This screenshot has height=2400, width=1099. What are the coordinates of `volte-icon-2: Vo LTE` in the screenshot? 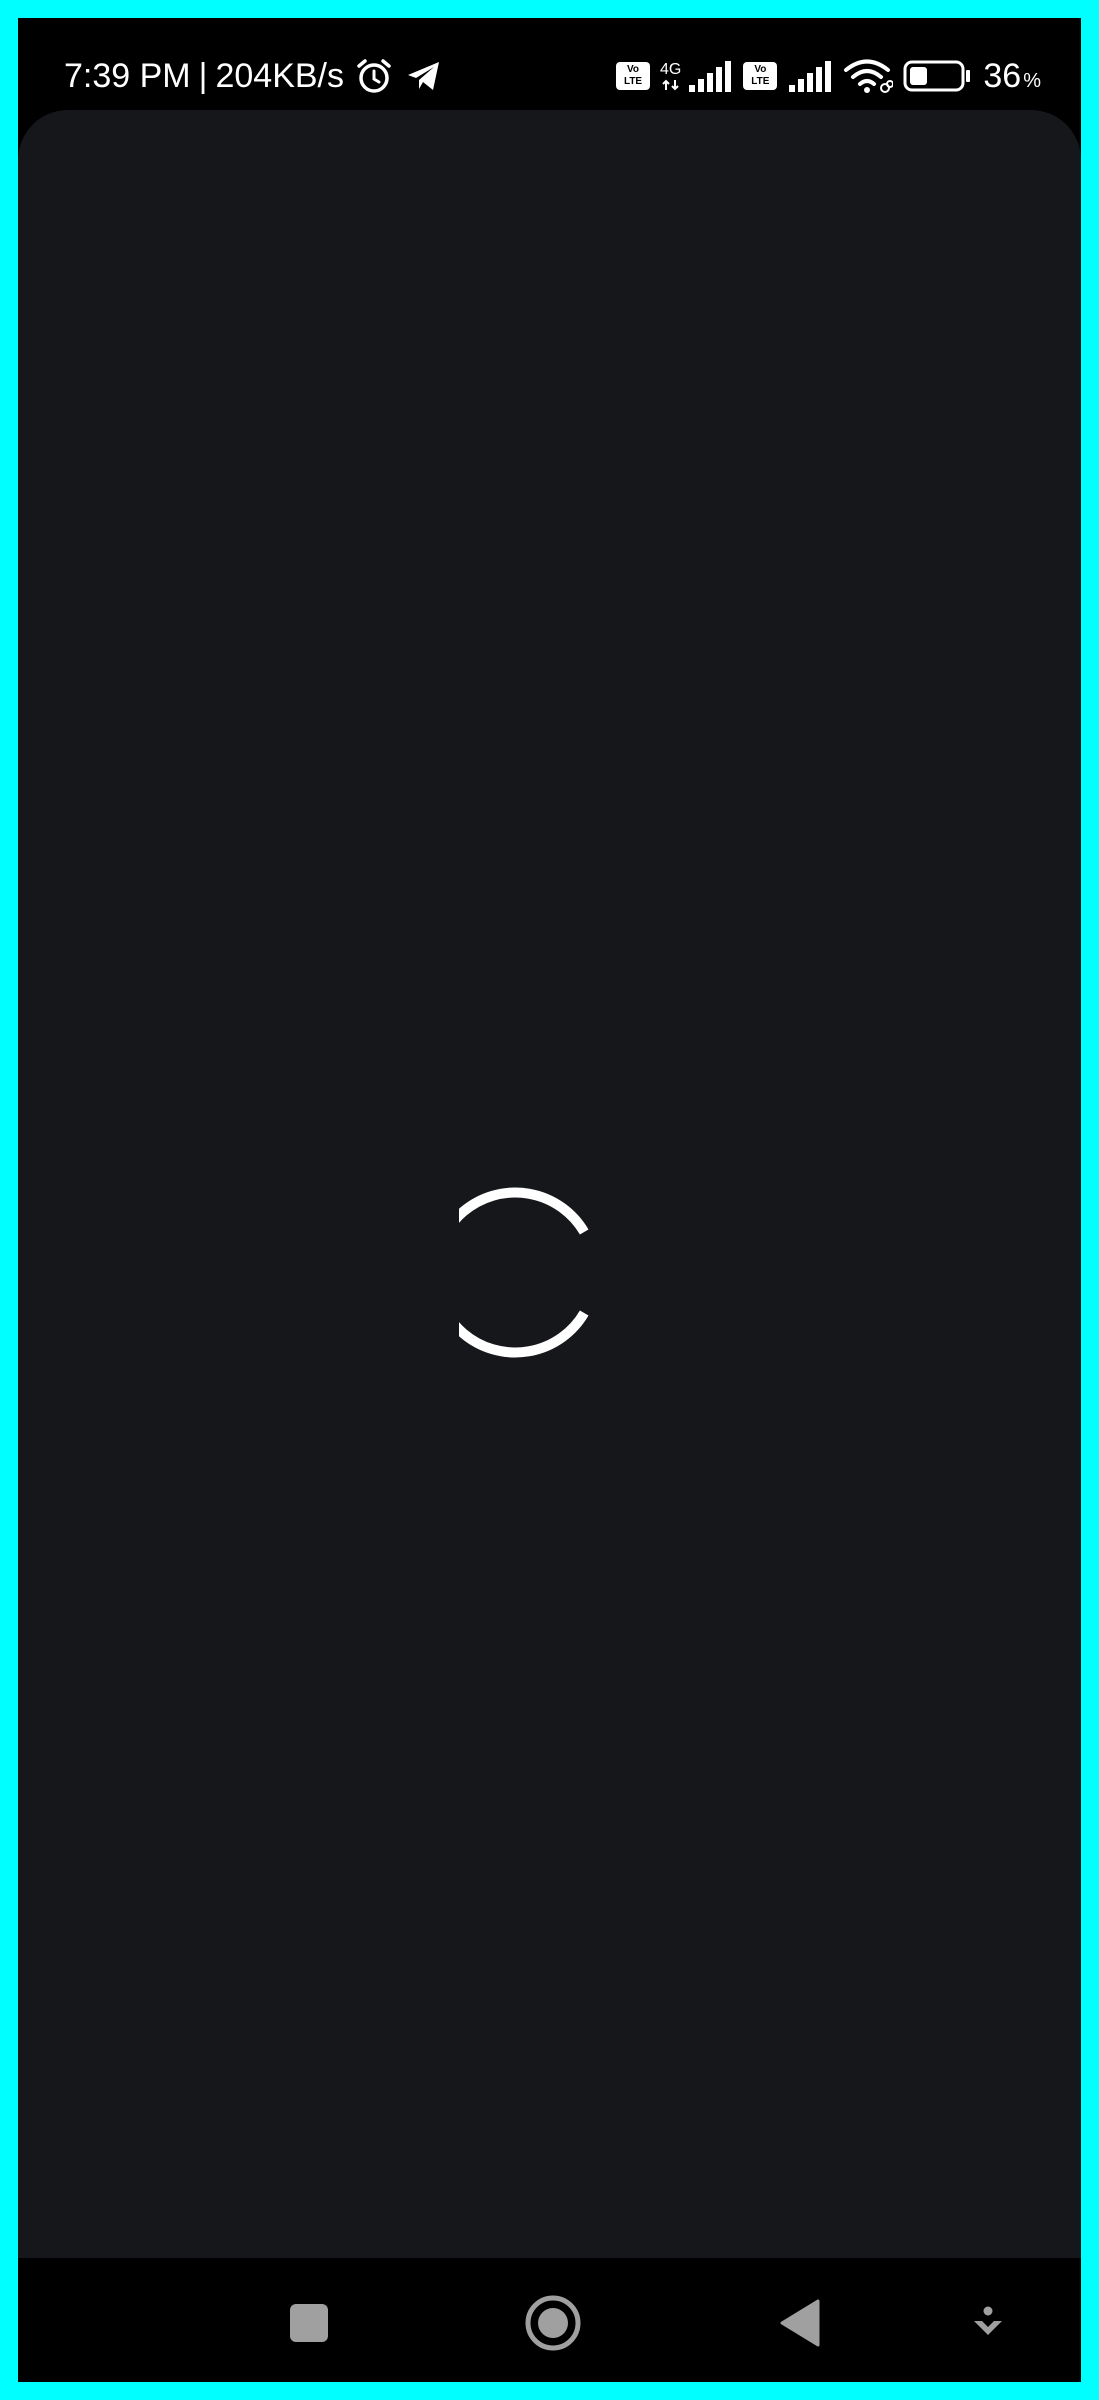 It's located at (760, 76).